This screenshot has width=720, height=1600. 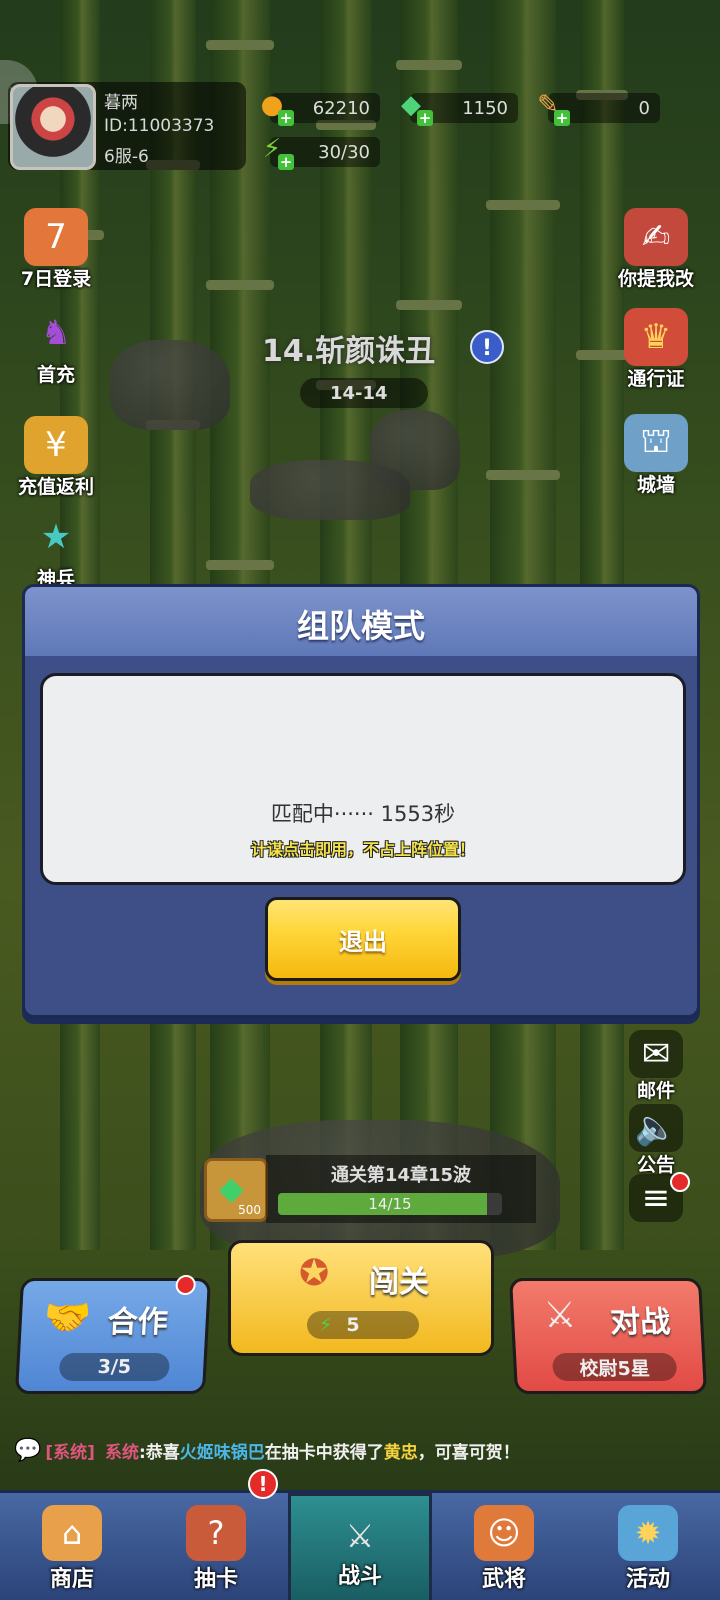 I want to click on challenge-mode-button: ✪ 闯关 ⚡ 5, so click(x=361, y=1298).